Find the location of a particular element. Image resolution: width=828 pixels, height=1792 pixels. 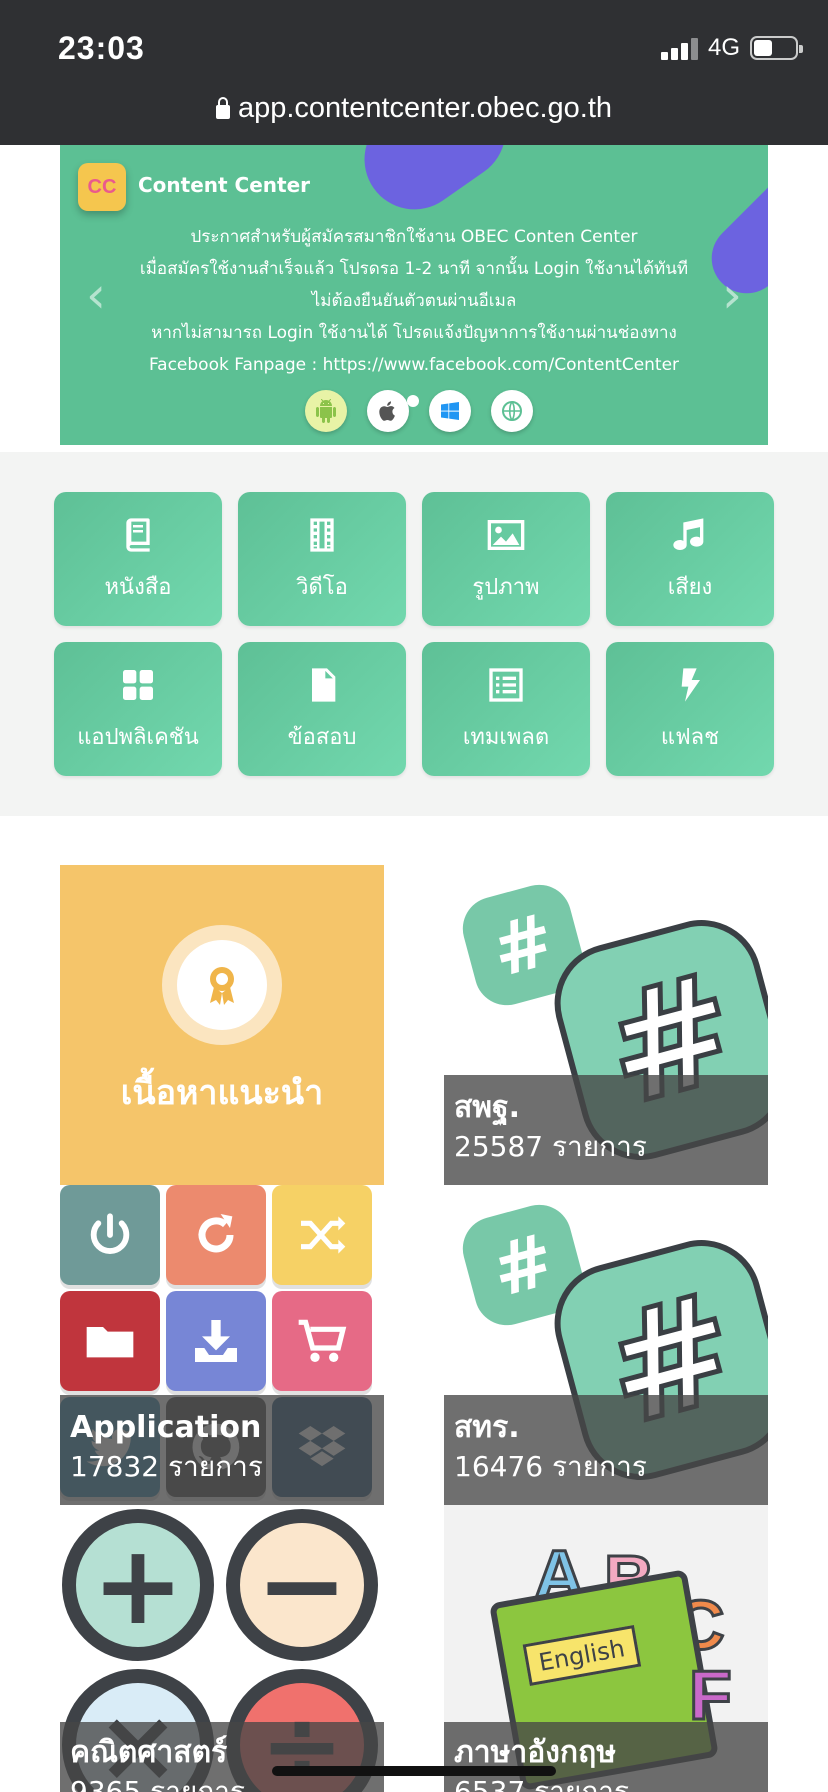

category-label: รูปภาพ is located at coordinates (506, 587).